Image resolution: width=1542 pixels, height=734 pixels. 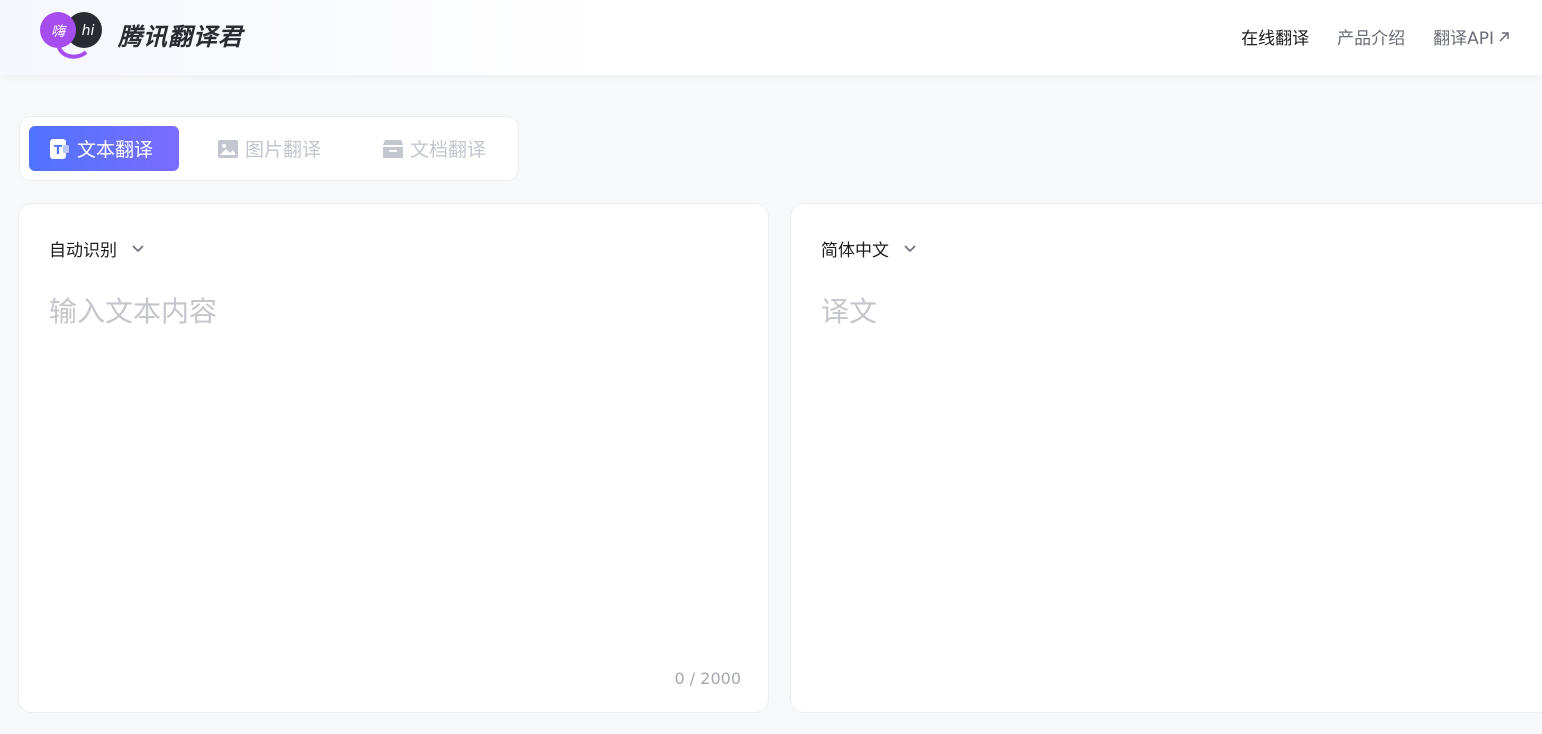 I want to click on source-language-select: 自动识别, so click(x=97, y=248).